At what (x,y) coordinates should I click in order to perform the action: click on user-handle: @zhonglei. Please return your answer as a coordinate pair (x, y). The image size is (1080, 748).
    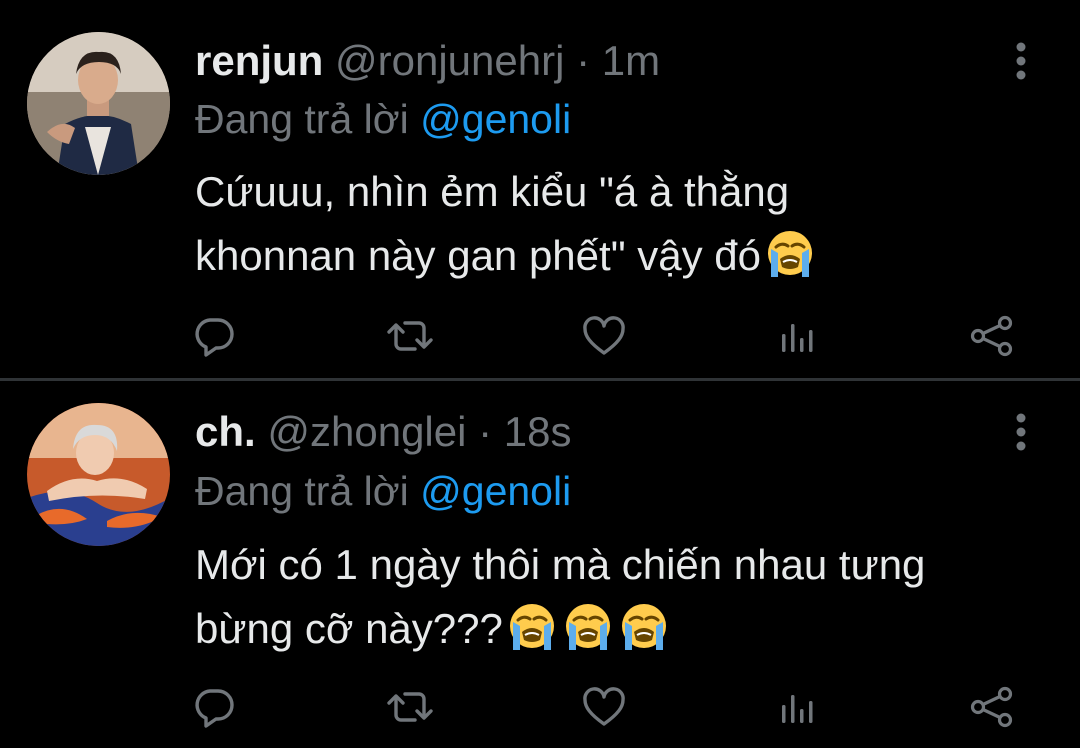
    Looking at the image, I should click on (366, 431).